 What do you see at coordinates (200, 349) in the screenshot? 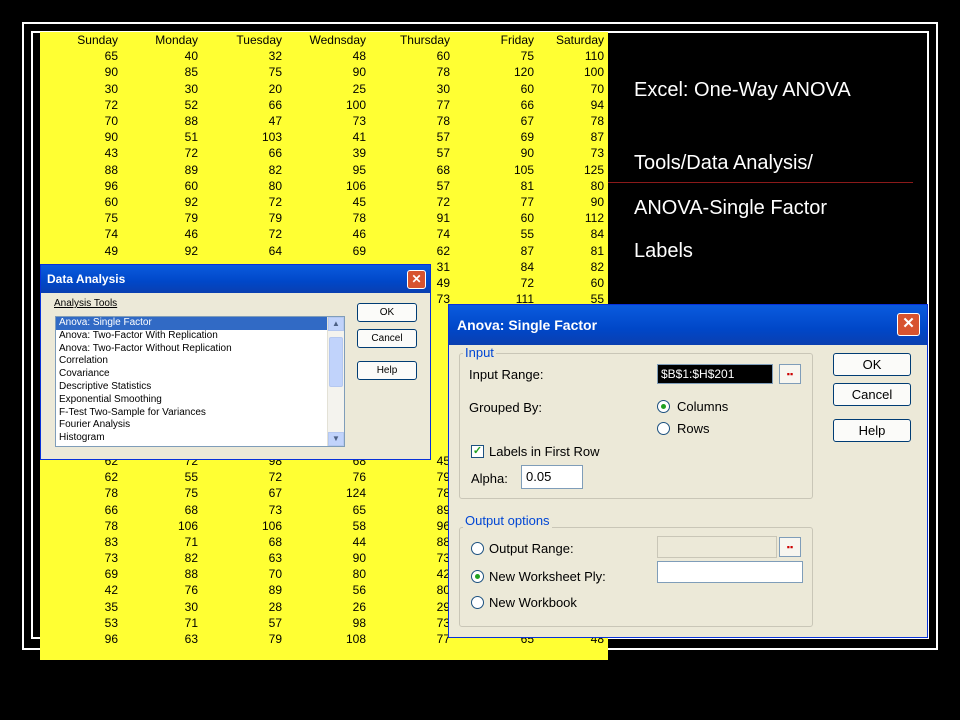
I see `list-item: Anova: Two-Factor Without Replication` at bounding box center [200, 349].